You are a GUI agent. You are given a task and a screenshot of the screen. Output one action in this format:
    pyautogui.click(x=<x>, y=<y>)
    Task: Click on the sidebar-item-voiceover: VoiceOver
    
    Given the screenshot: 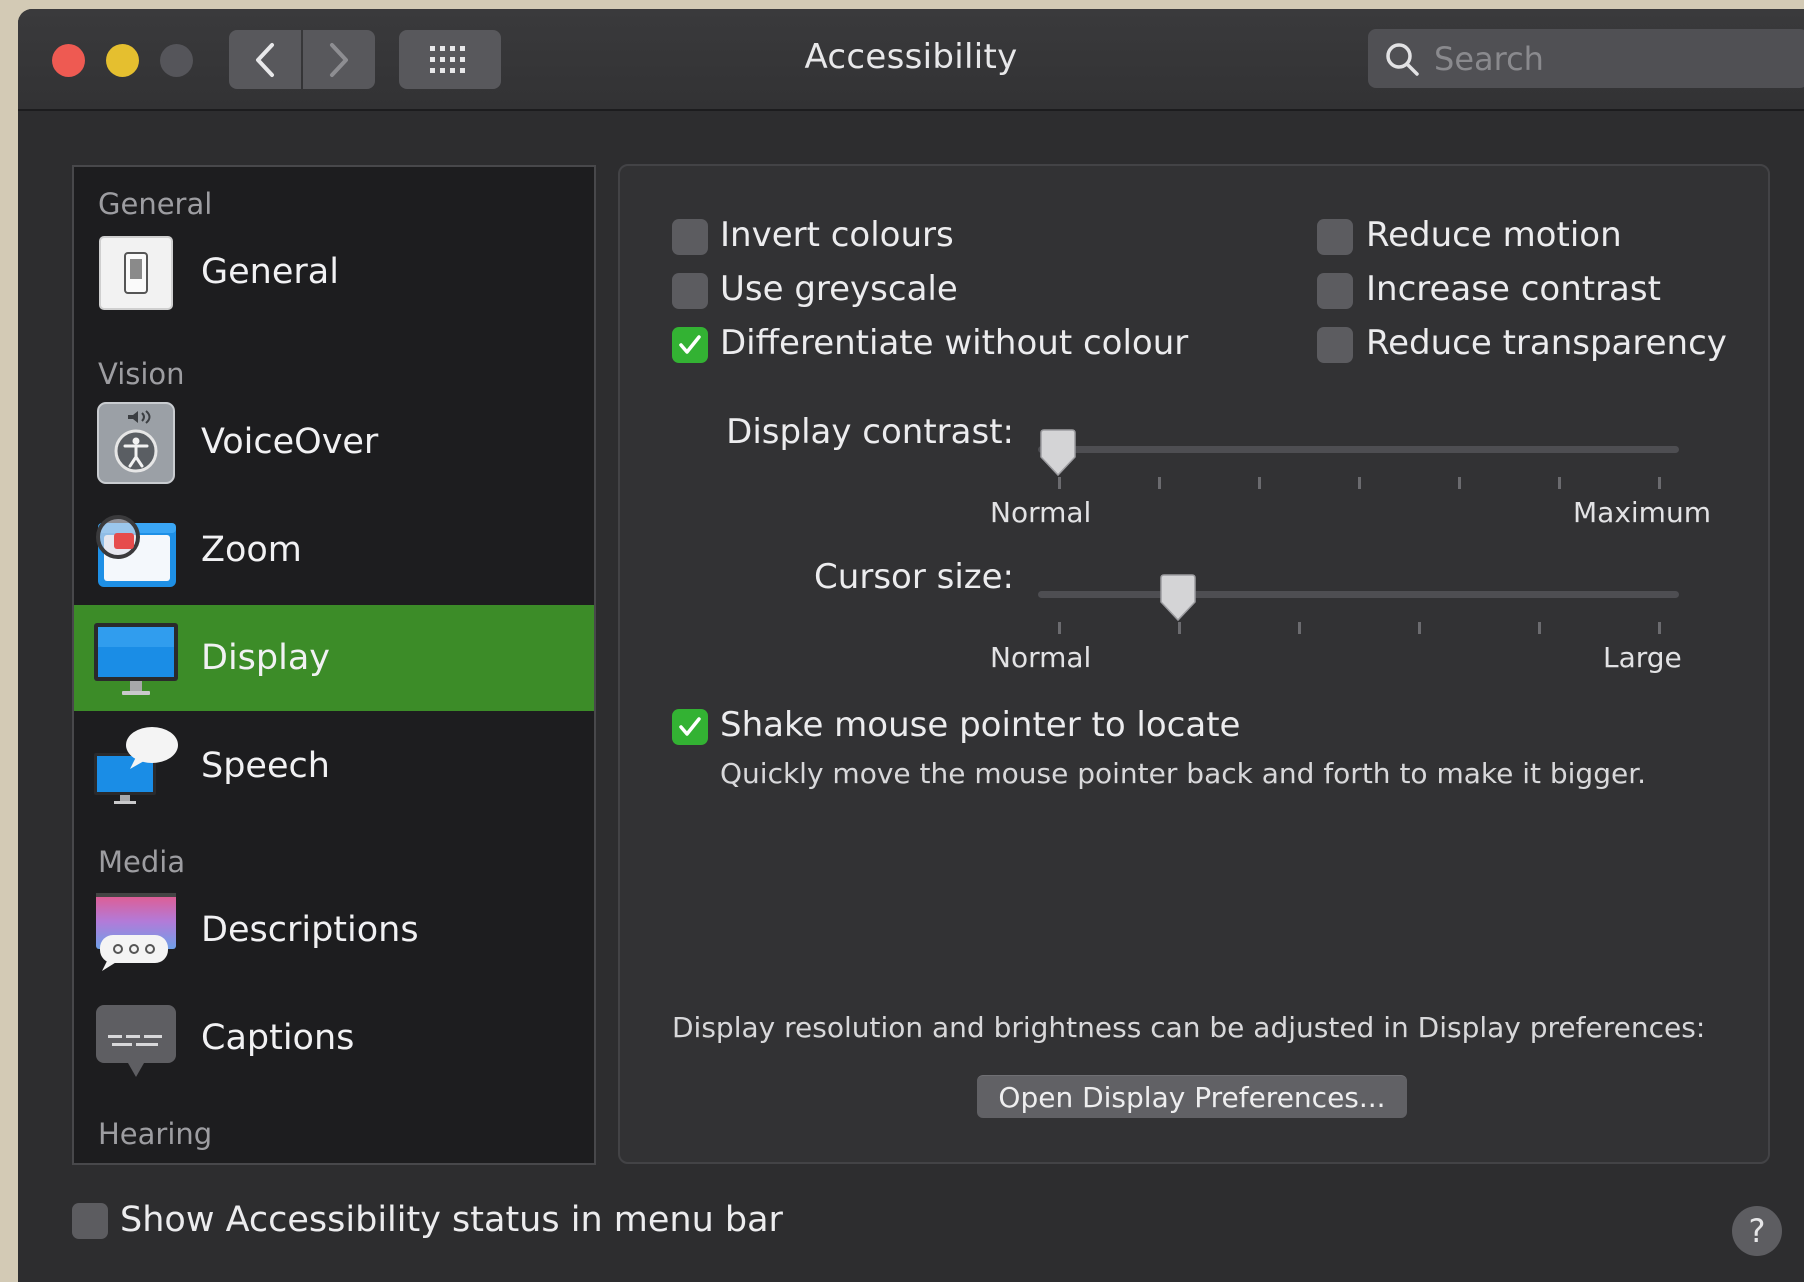 What is the action you would take?
    pyautogui.click(x=334, y=442)
    